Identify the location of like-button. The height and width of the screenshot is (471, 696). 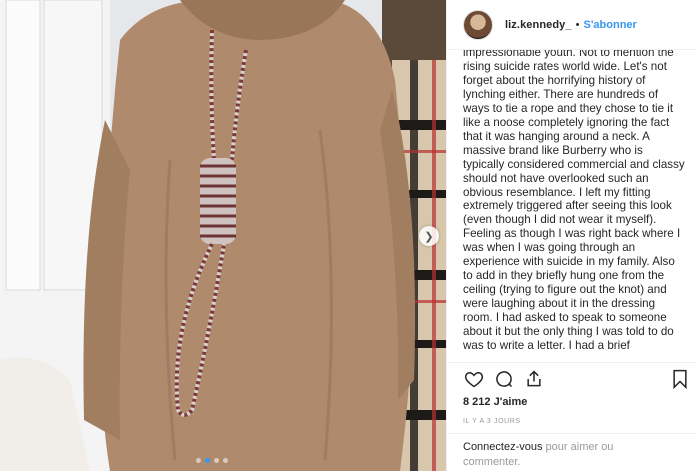
(474, 379).